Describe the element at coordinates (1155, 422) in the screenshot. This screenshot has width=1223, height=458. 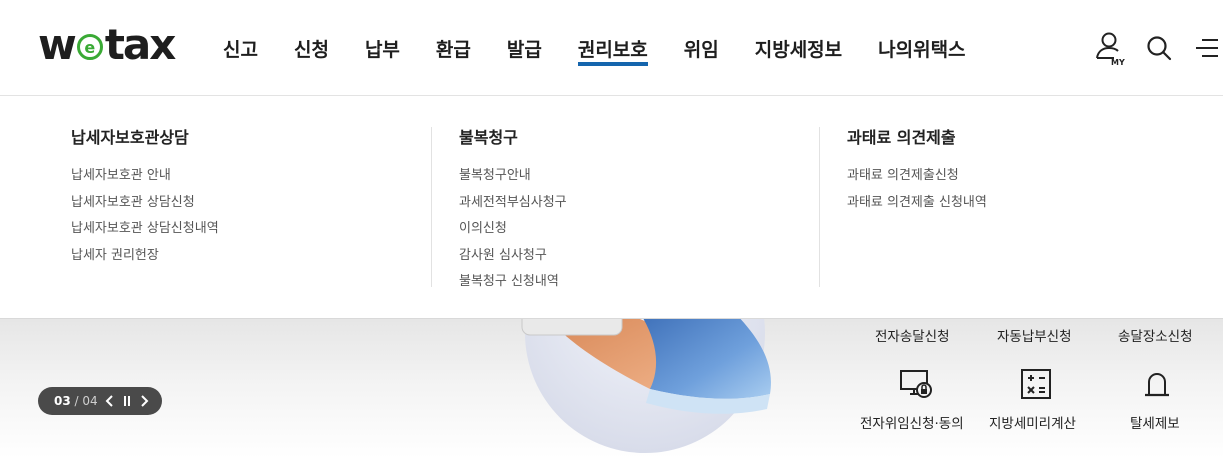
I see `quick-link-tax-evasion-report: 탈세제보` at that location.